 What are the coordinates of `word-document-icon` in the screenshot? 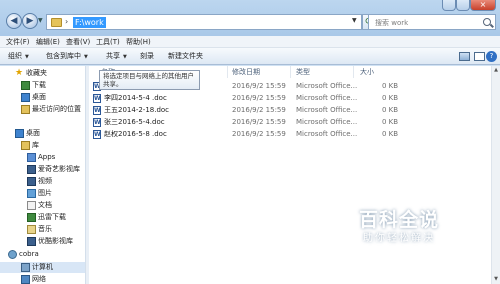 It's located at (97, 110).